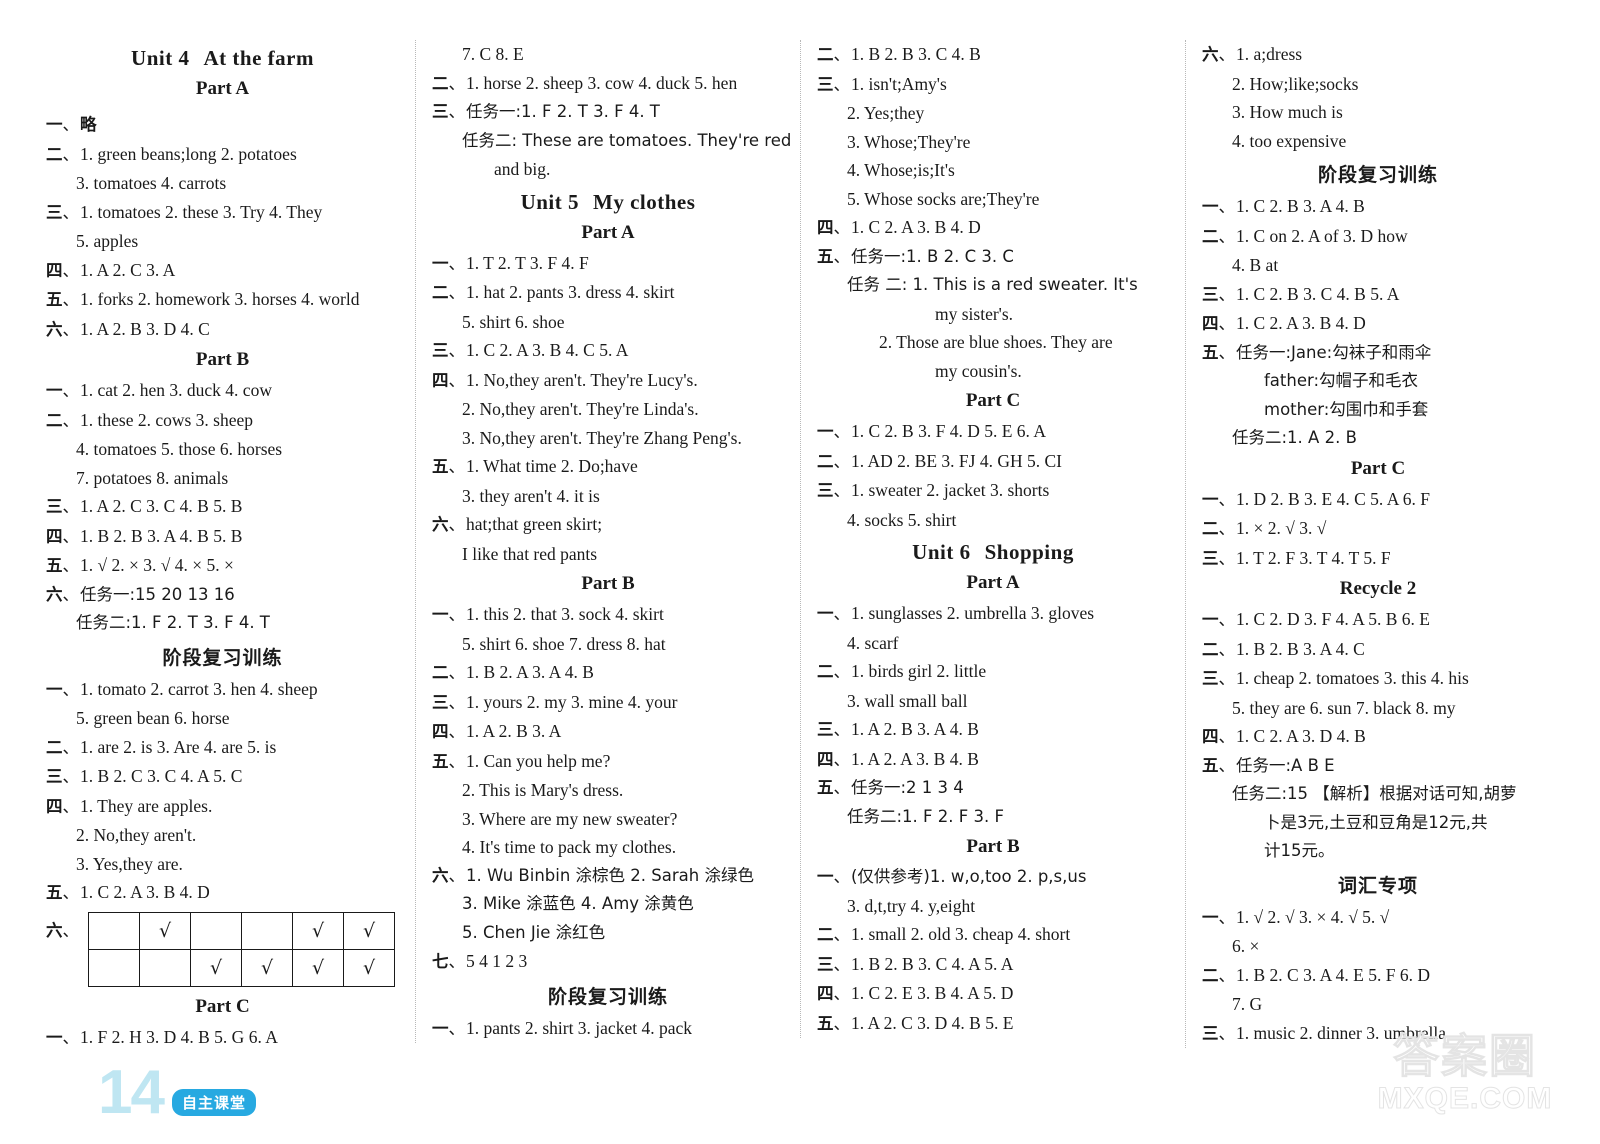 The image size is (1600, 1144). I want to click on item-text: 5. shirt 6. shoe 7. dress 8. hat, so click(564, 643).